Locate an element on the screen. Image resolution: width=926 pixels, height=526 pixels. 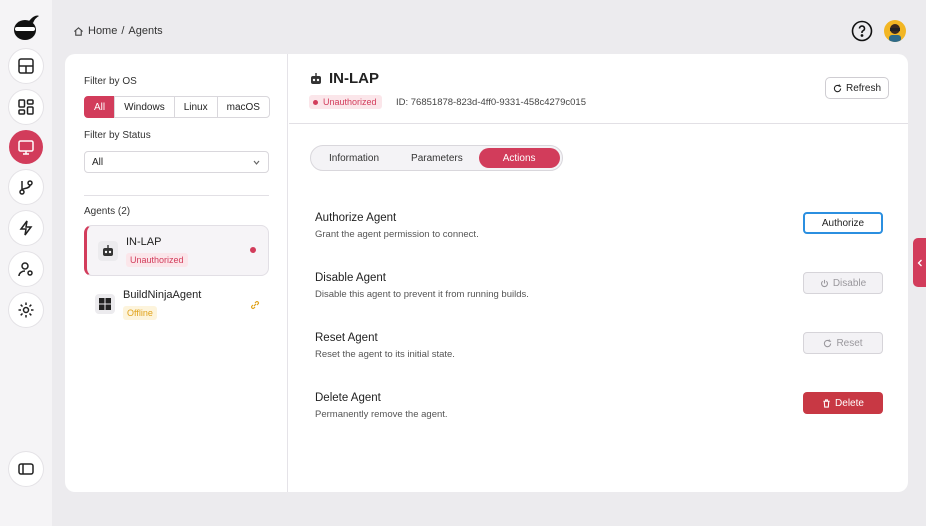
os-filter-label: Filter by OS is located at coordinates (110, 81).